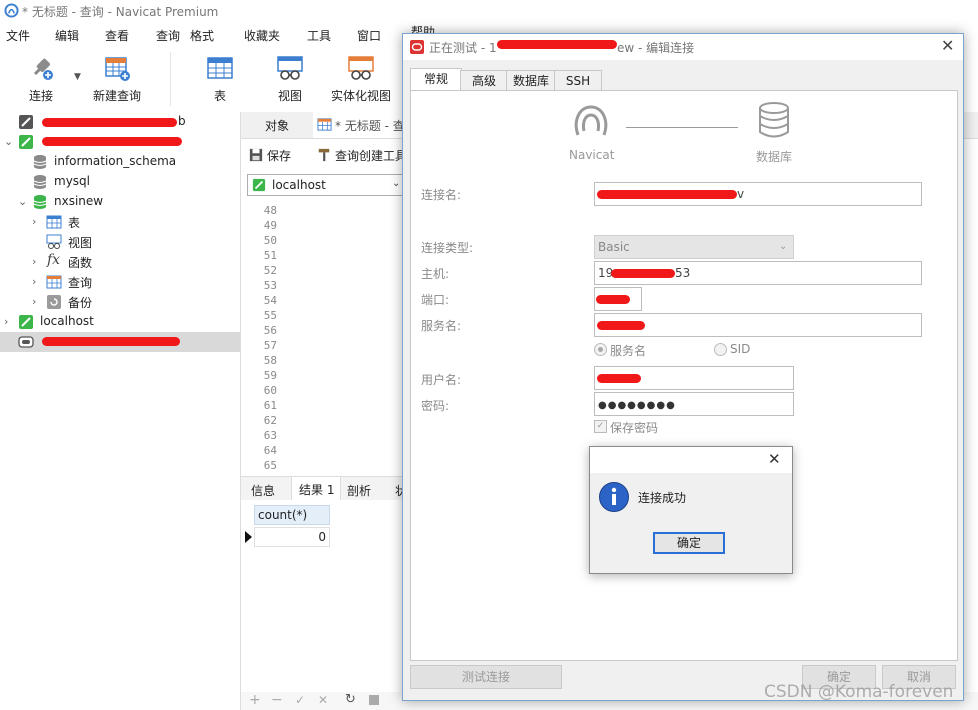 The width and height of the screenshot is (978, 710). What do you see at coordinates (691, 510) in the screenshot?
I see `connection-success-messagebox: ✕ 连接成功 确定` at bounding box center [691, 510].